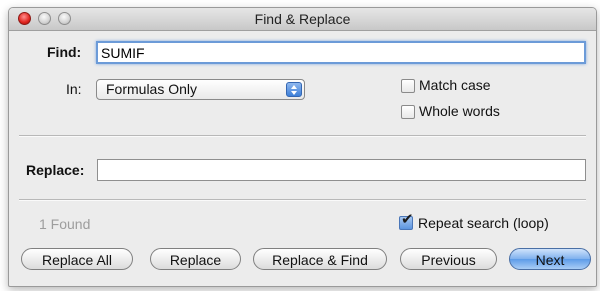 The height and width of the screenshot is (291, 600). I want to click on repeat-search-label: Repeat search (loop), so click(483, 223).